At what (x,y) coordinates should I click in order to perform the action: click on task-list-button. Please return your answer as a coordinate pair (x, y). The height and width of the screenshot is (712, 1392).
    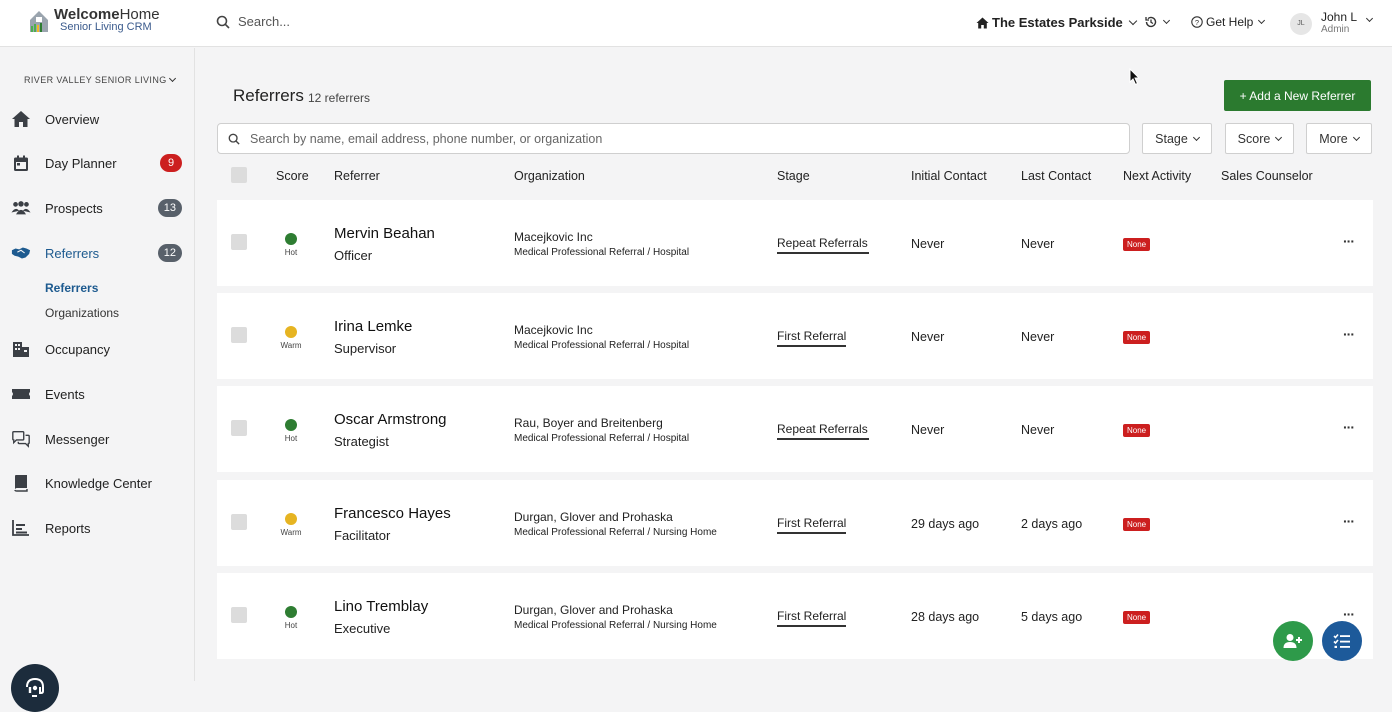
    Looking at the image, I should click on (1342, 641).